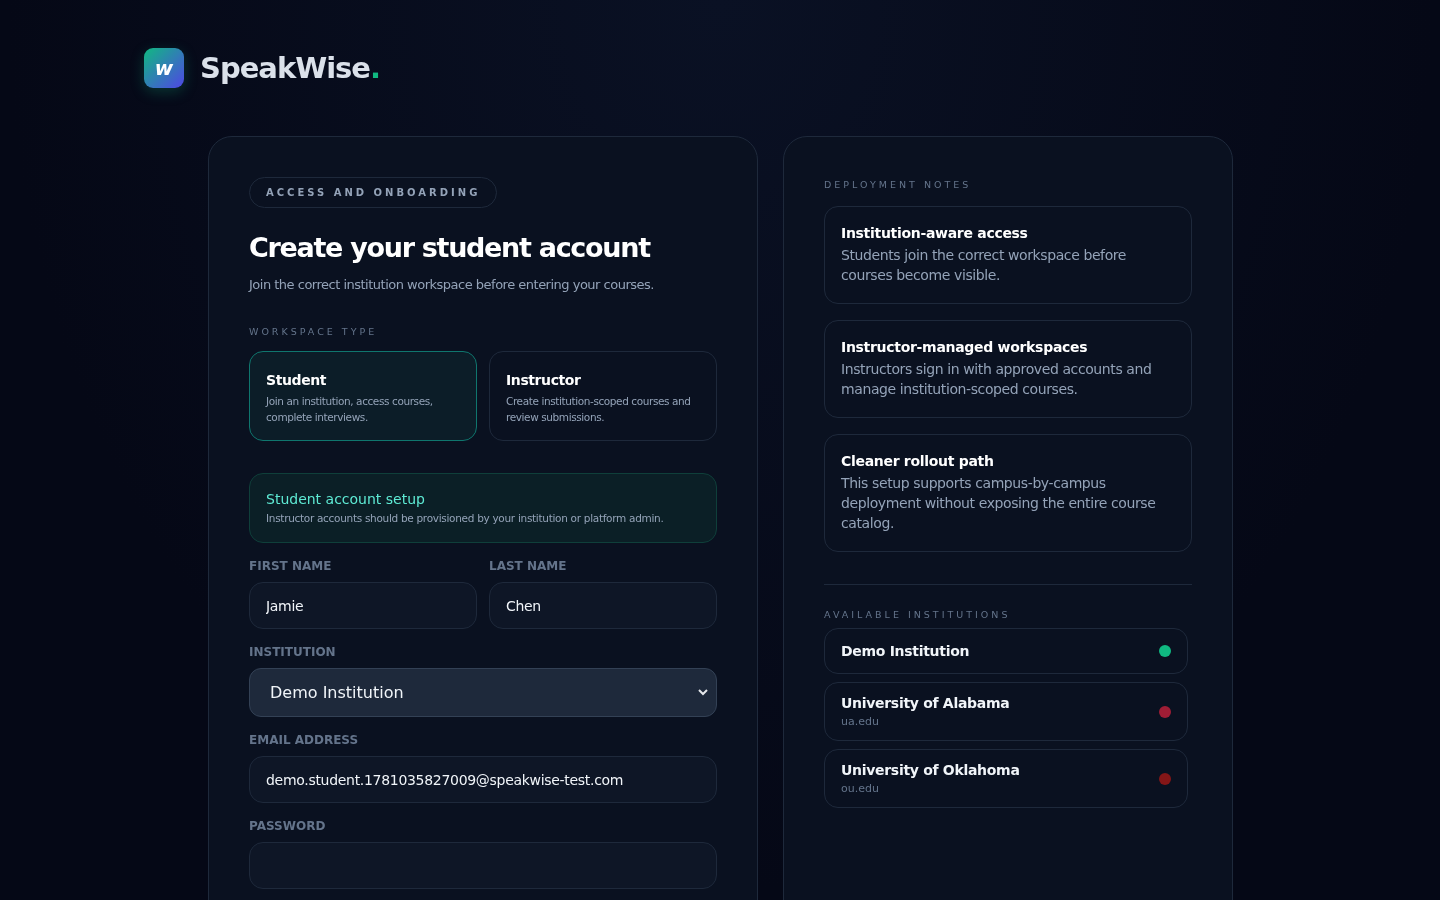 The width and height of the screenshot is (1440, 900). Describe the element at coordinates (925, 703) in the screenshot. I see `institution-name: University of Alabama` at that location.